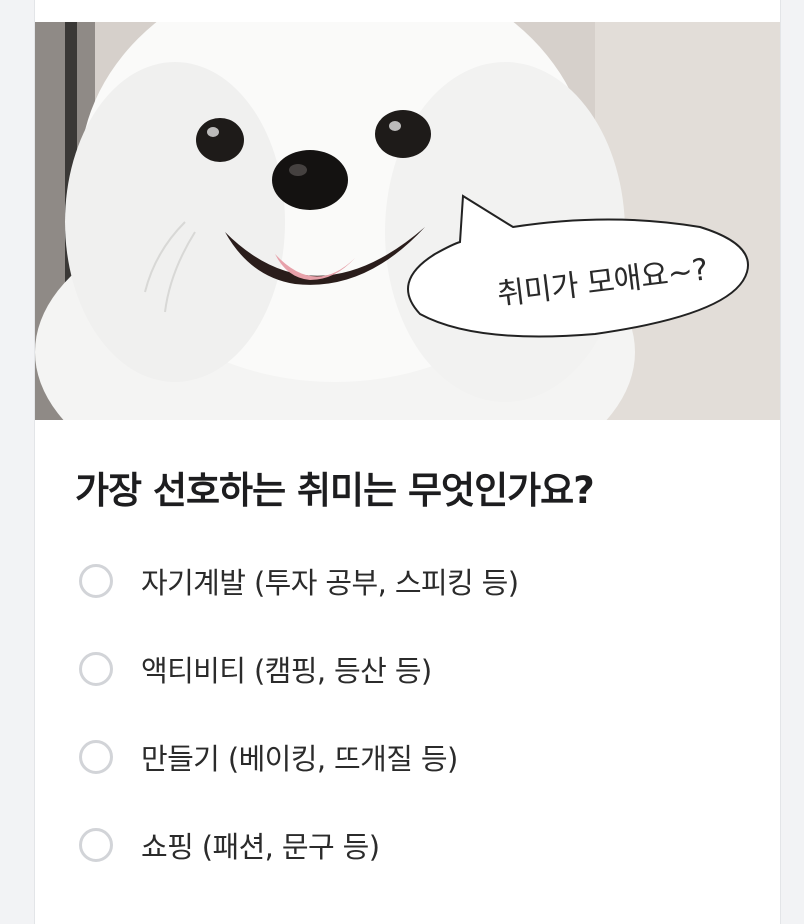 The width and height of the screenshot is (804, 924). I want to click on option-shopping: 쇼핑 (패션, 문구 등), so click(298, 845).